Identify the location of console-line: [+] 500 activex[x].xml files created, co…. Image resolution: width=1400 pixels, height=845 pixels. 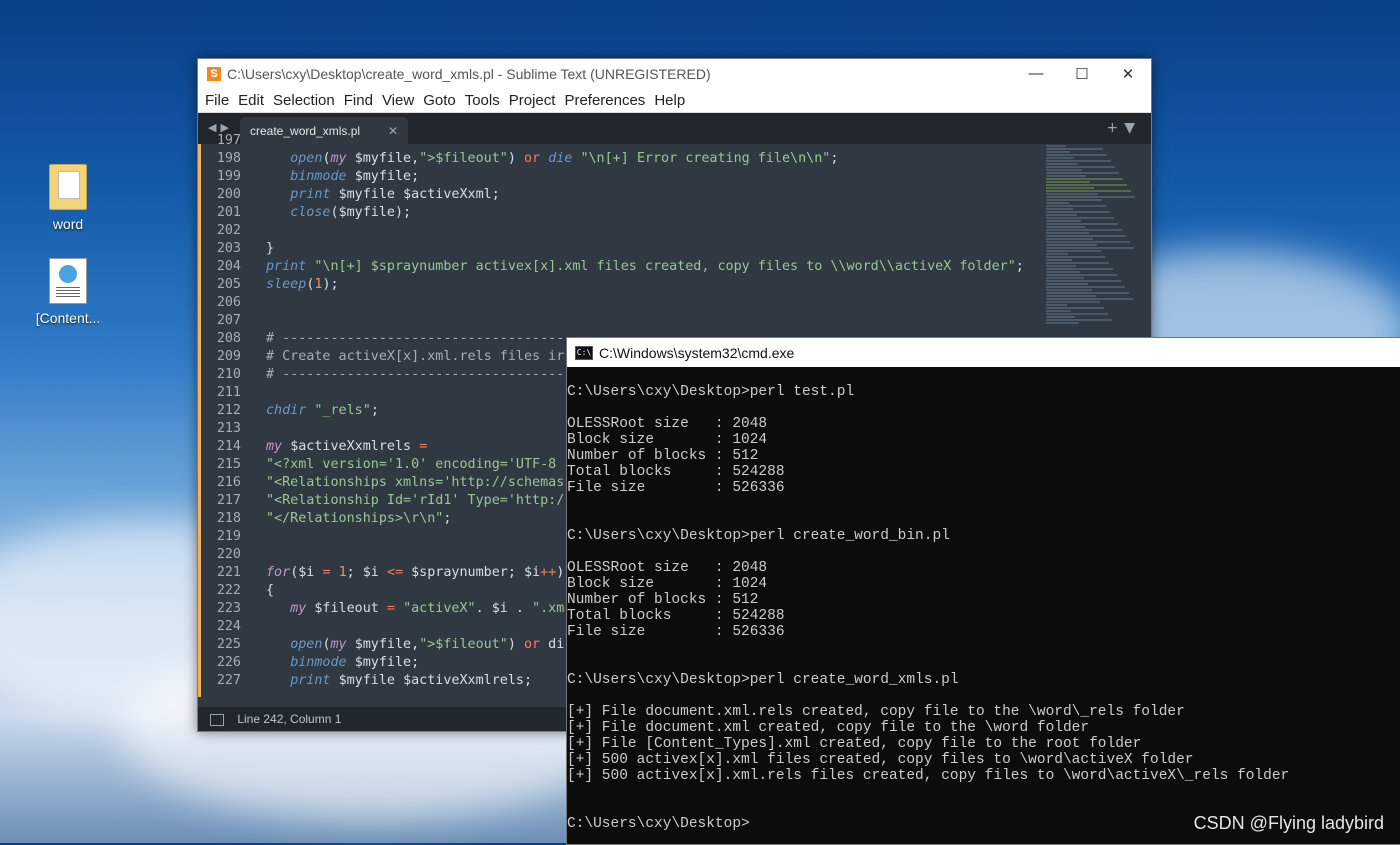
(880, 760).